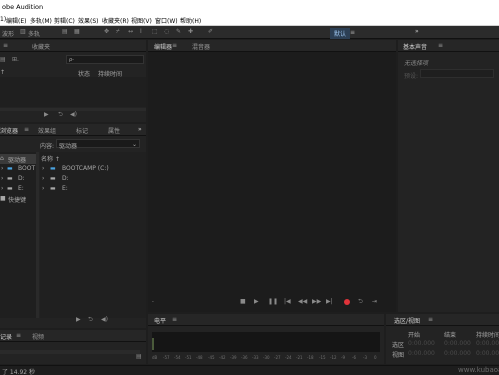 The image size is (499, 375). Describe the element at coordinates (37, 235) in the screenshot. I see `tree-splitter` at that location.